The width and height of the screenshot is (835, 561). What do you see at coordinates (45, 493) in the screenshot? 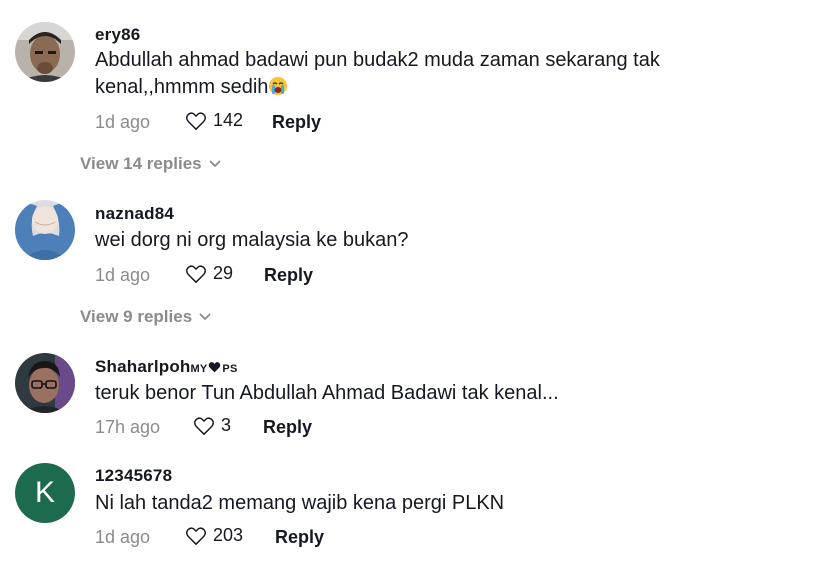
I see `avatar: K` at bounding box center [45, 493].